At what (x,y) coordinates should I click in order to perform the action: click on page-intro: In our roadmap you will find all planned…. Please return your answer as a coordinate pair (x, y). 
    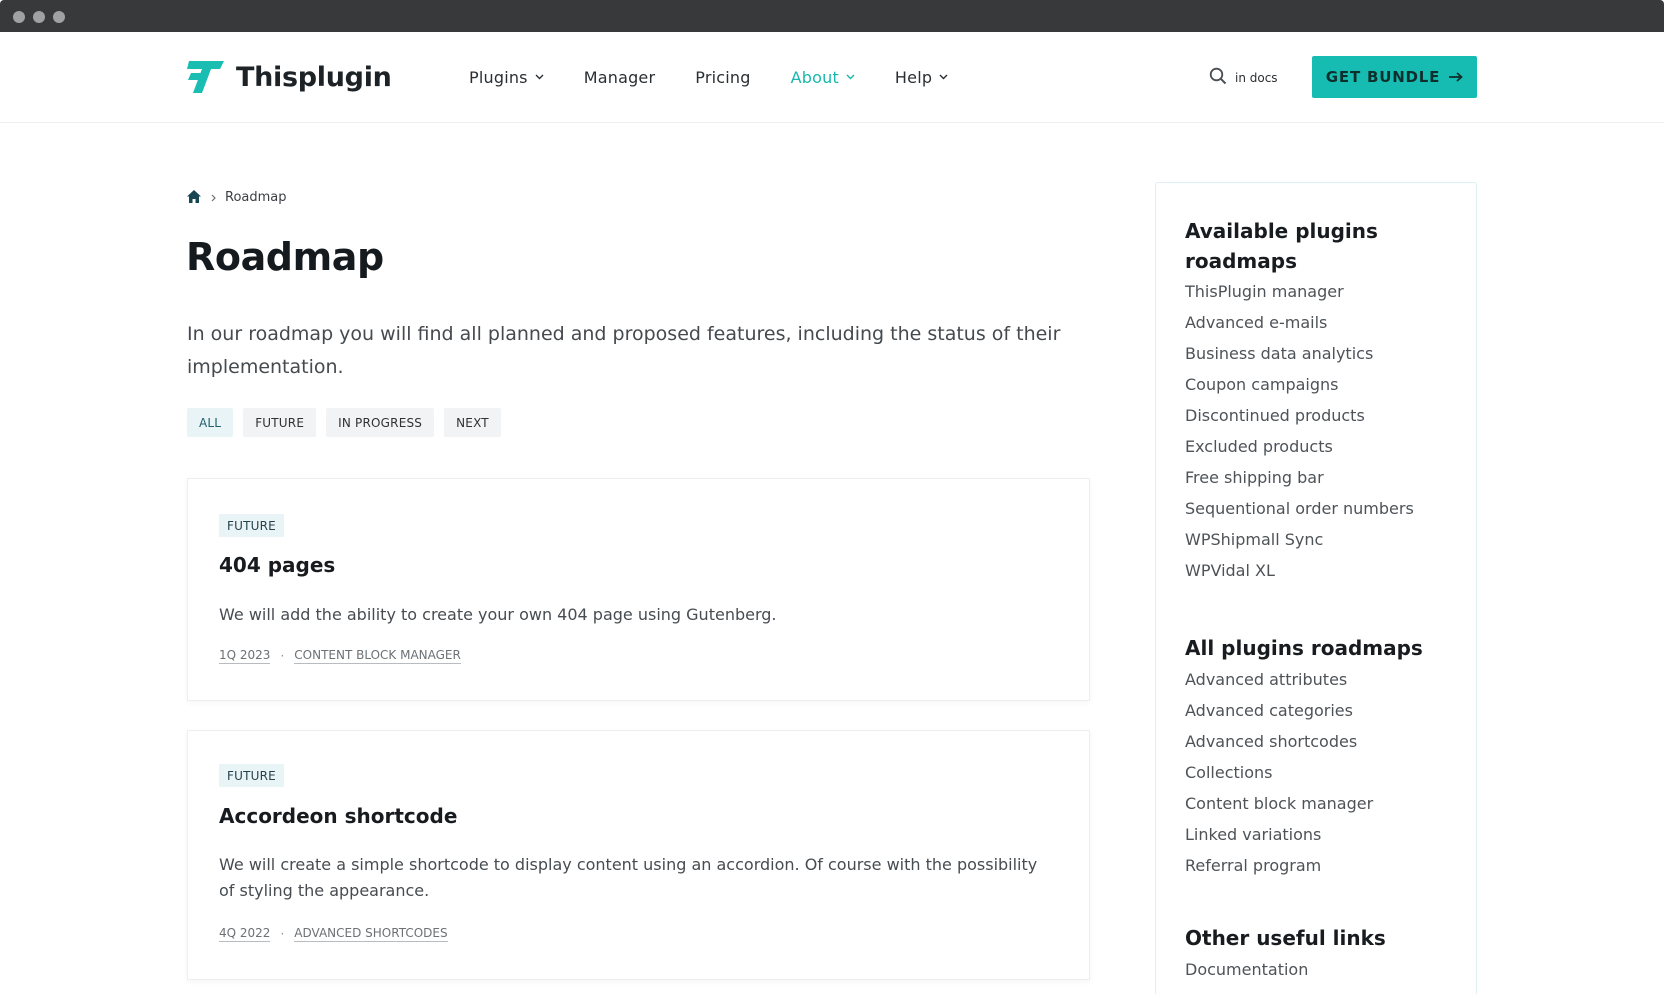
    Looking at the image, I should click on (624, 350).